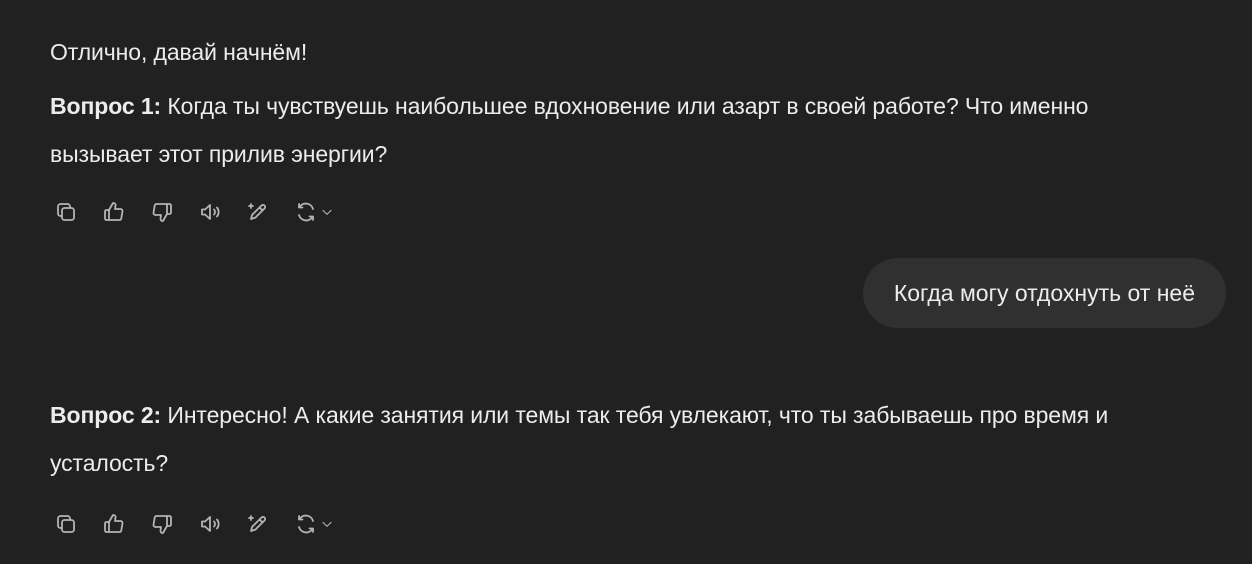 The width and height of the screenshot is (1252, 564). I want to click on assistant-intro-text: Отлично, давай начнём!, so click(179, 52).